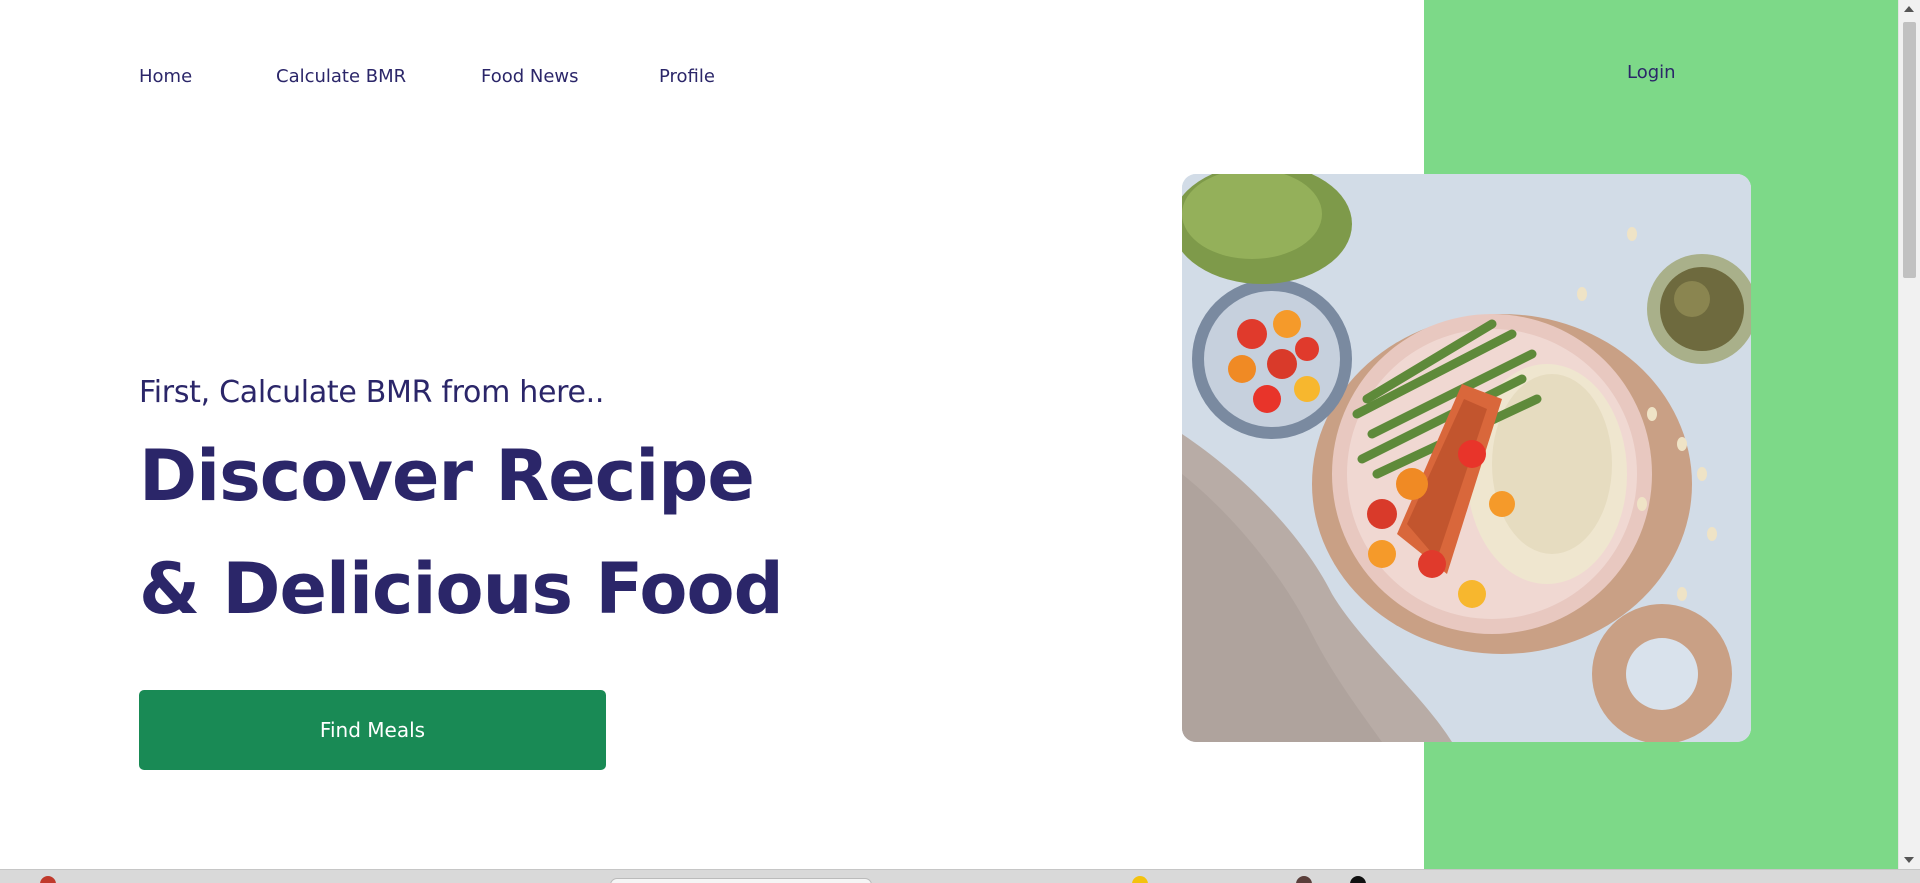 This screenshot has height=883, width=1920. I want to click on scroll-up-icon, so click(1909, 9).